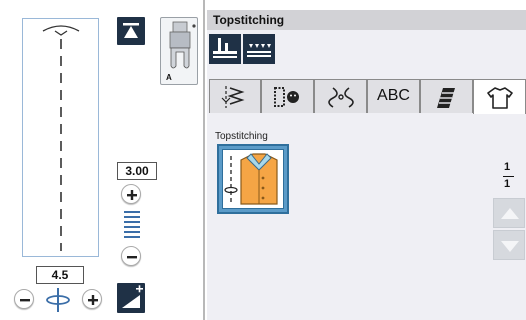 The width and height of the screenshot is (526, 320). I want to click on tab-alphabet: ABC, so click(393, 96).